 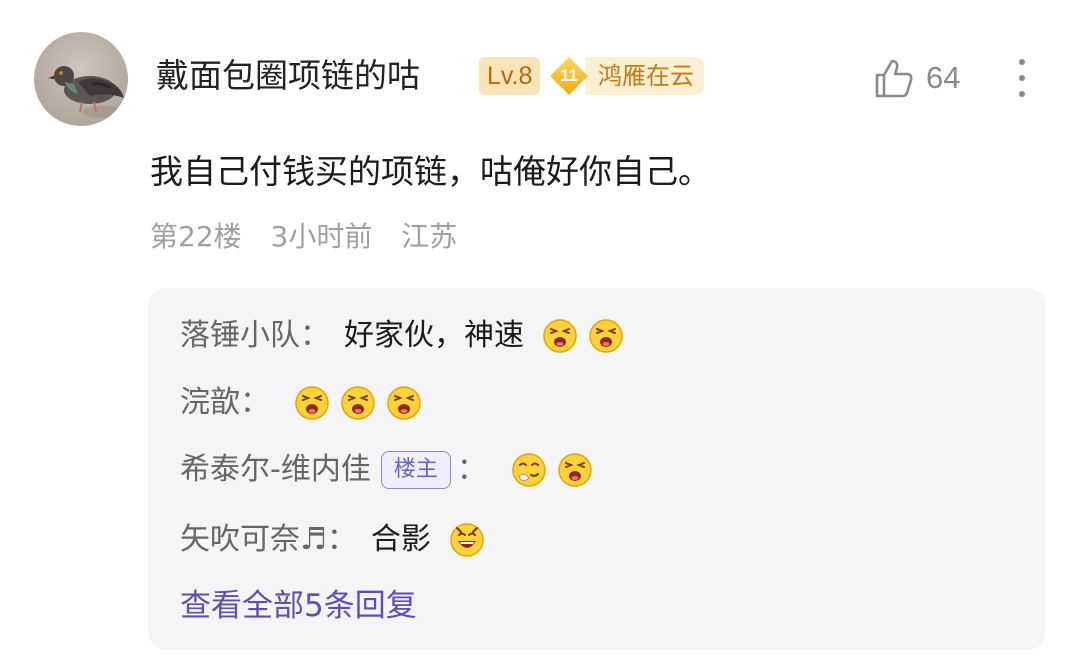 I want to click on reply-author: 落锤小队, so click(x=240, y=336).